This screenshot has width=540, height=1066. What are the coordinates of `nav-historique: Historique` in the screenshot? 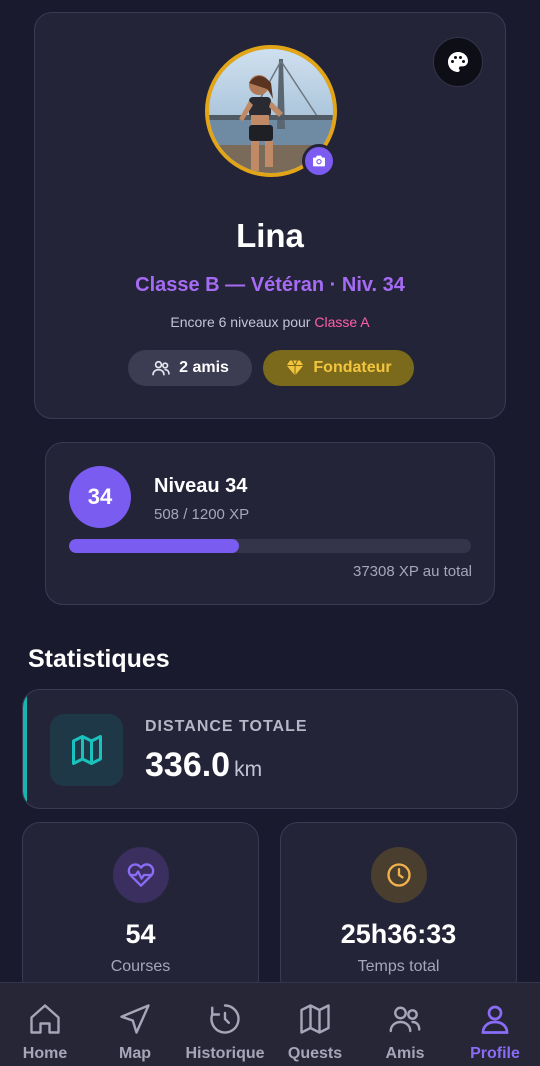 It's located at (225, 1024).